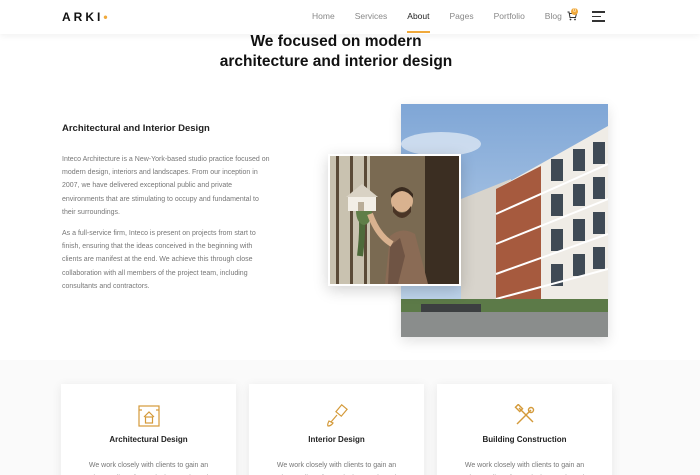 This screenshot has height=475, width=700. I want to click on card-title: Building Construction, so click(524, 439).